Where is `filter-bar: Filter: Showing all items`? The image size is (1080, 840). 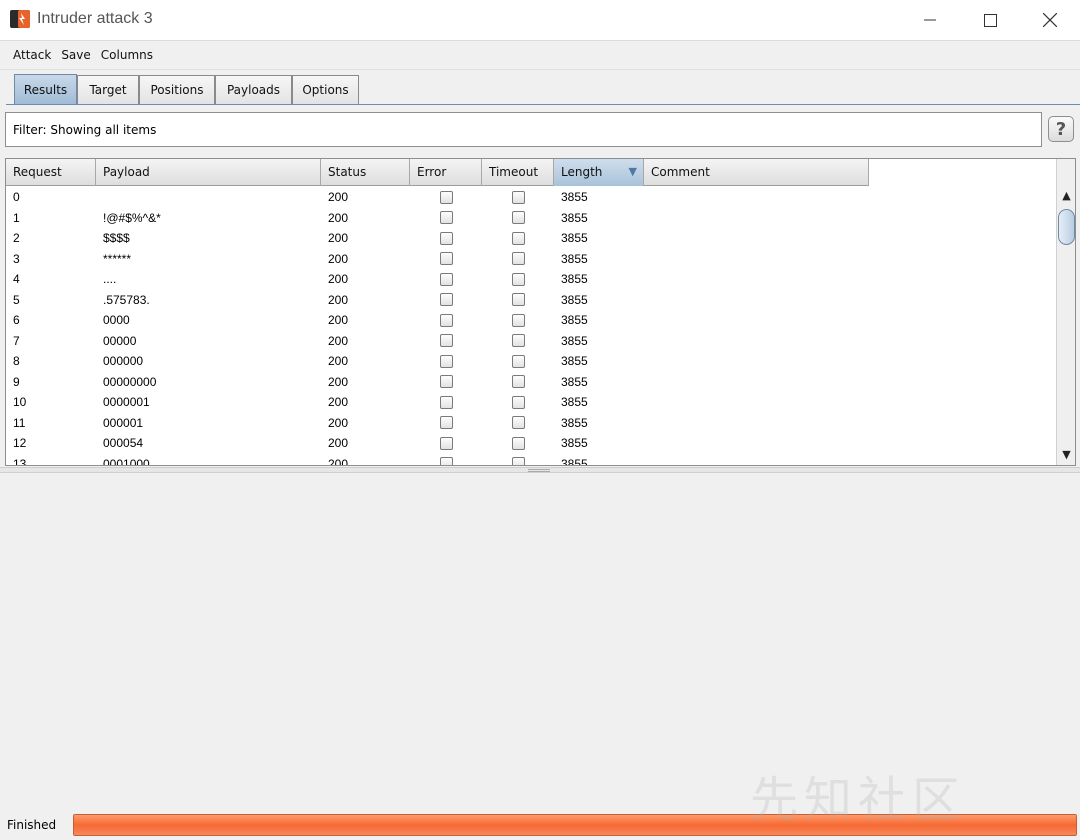
filter-bar: Filter: Showing all items is located at coordinates (523, 129).